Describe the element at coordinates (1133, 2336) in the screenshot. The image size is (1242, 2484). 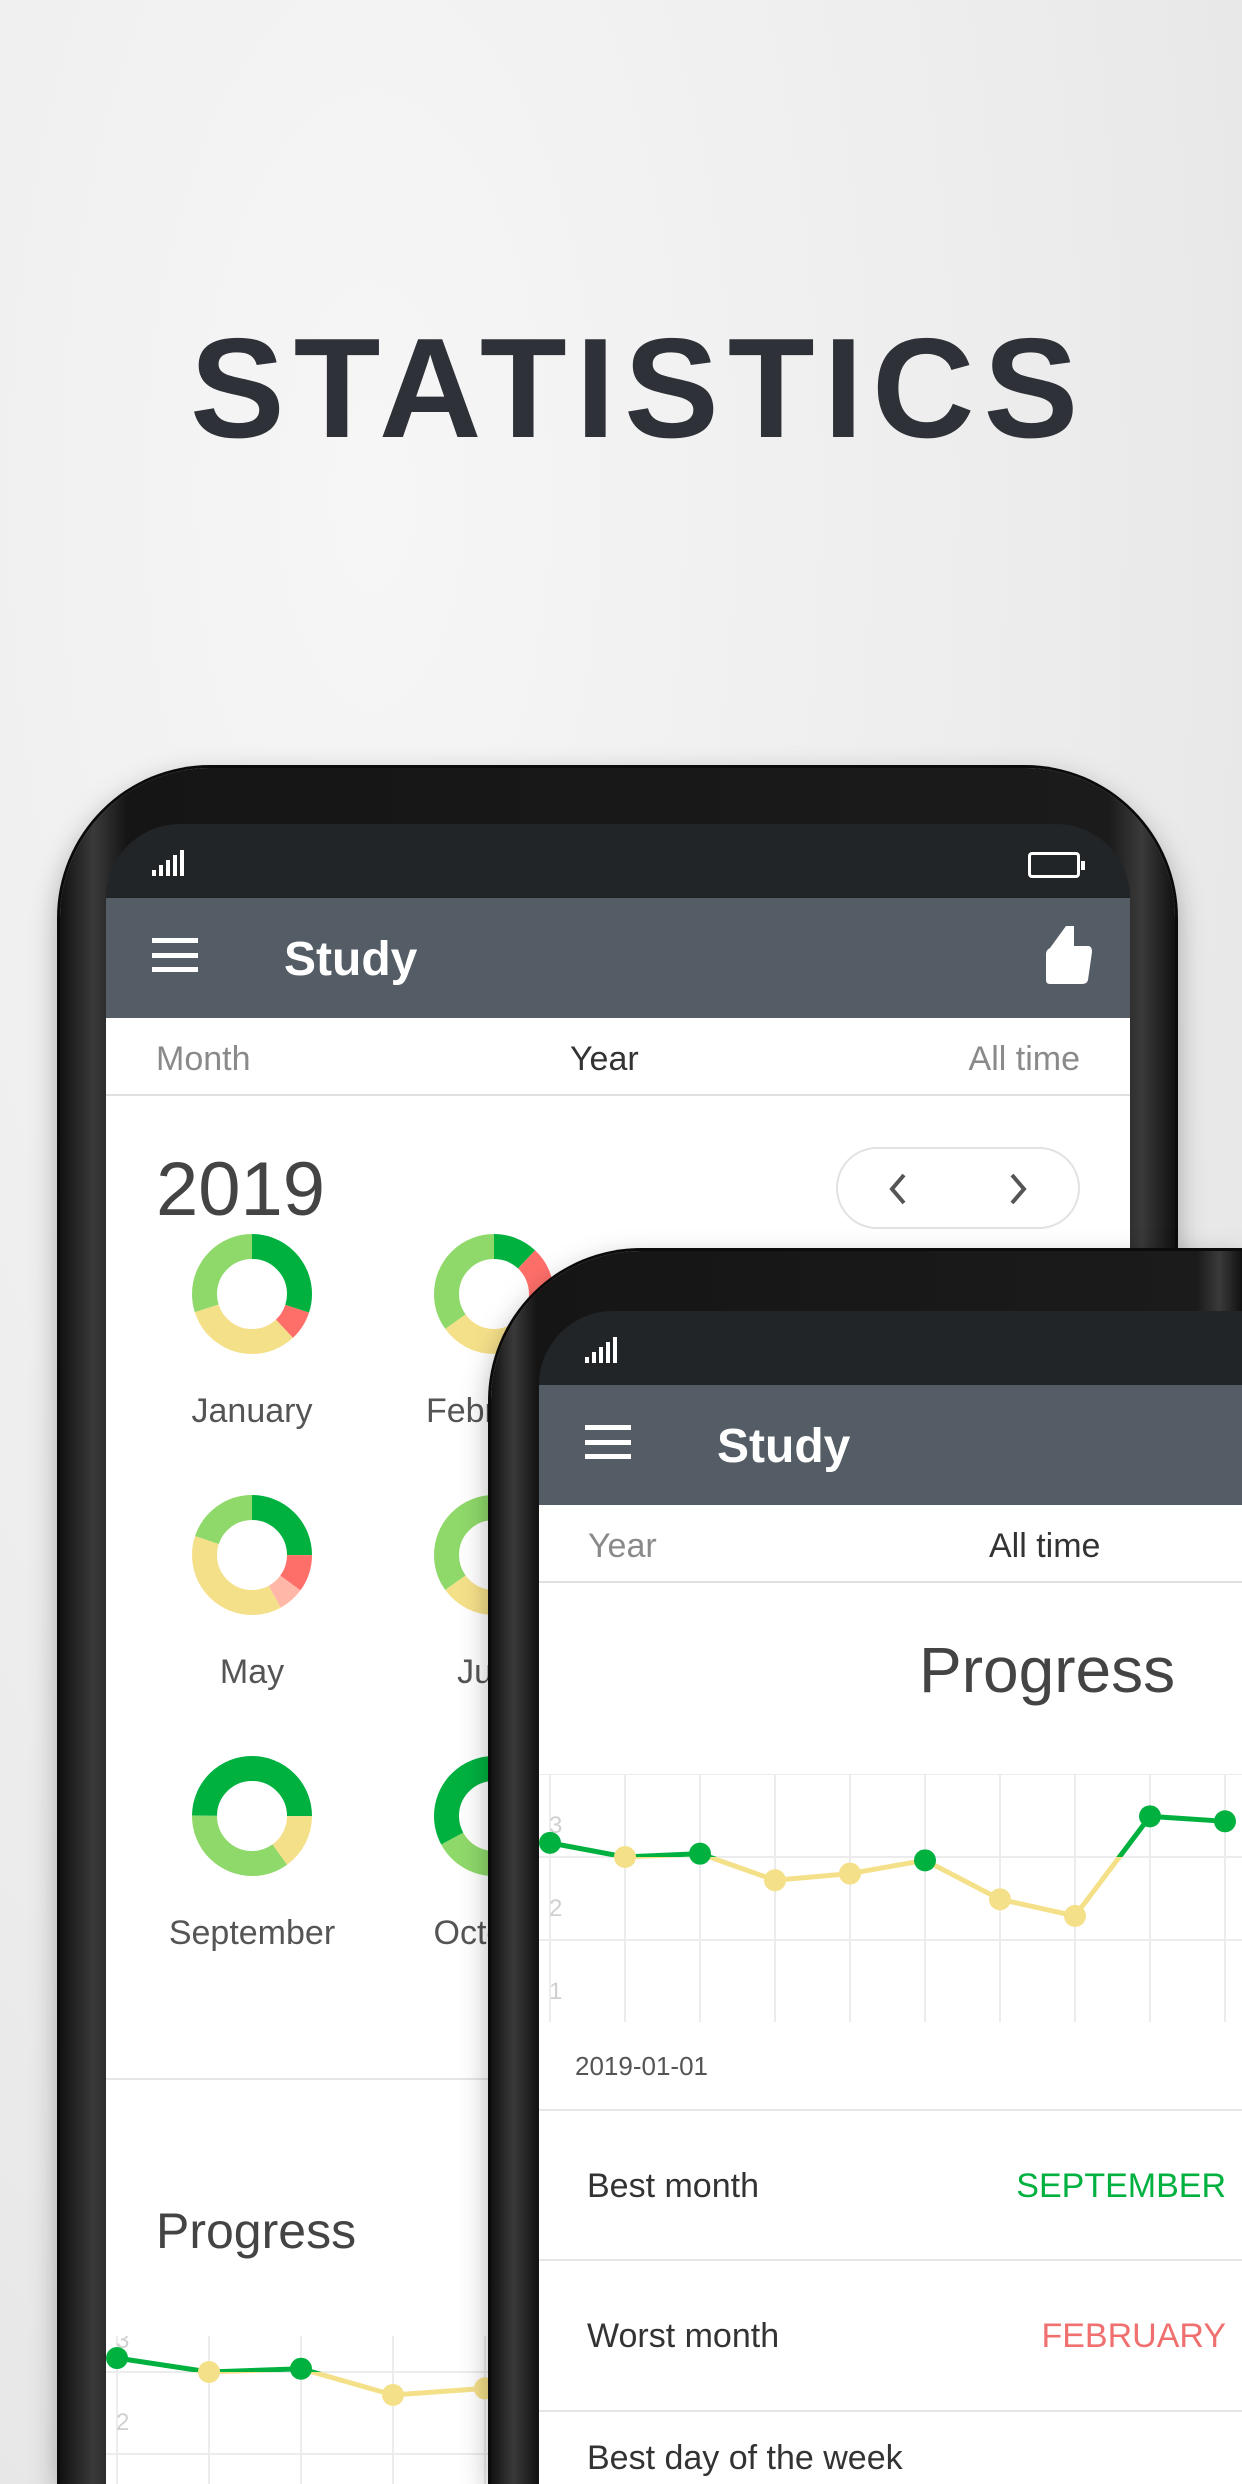
I see `worst-month-value: FEBRUARY` at that location.